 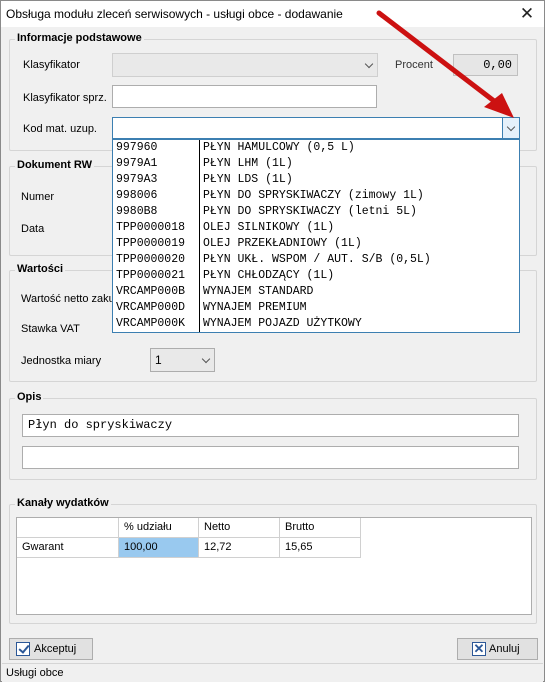 What do you see at coordinates (438, 58) in the screenshot?
I see `annotation-arrow-shaft` at bounding box center [438, 58].